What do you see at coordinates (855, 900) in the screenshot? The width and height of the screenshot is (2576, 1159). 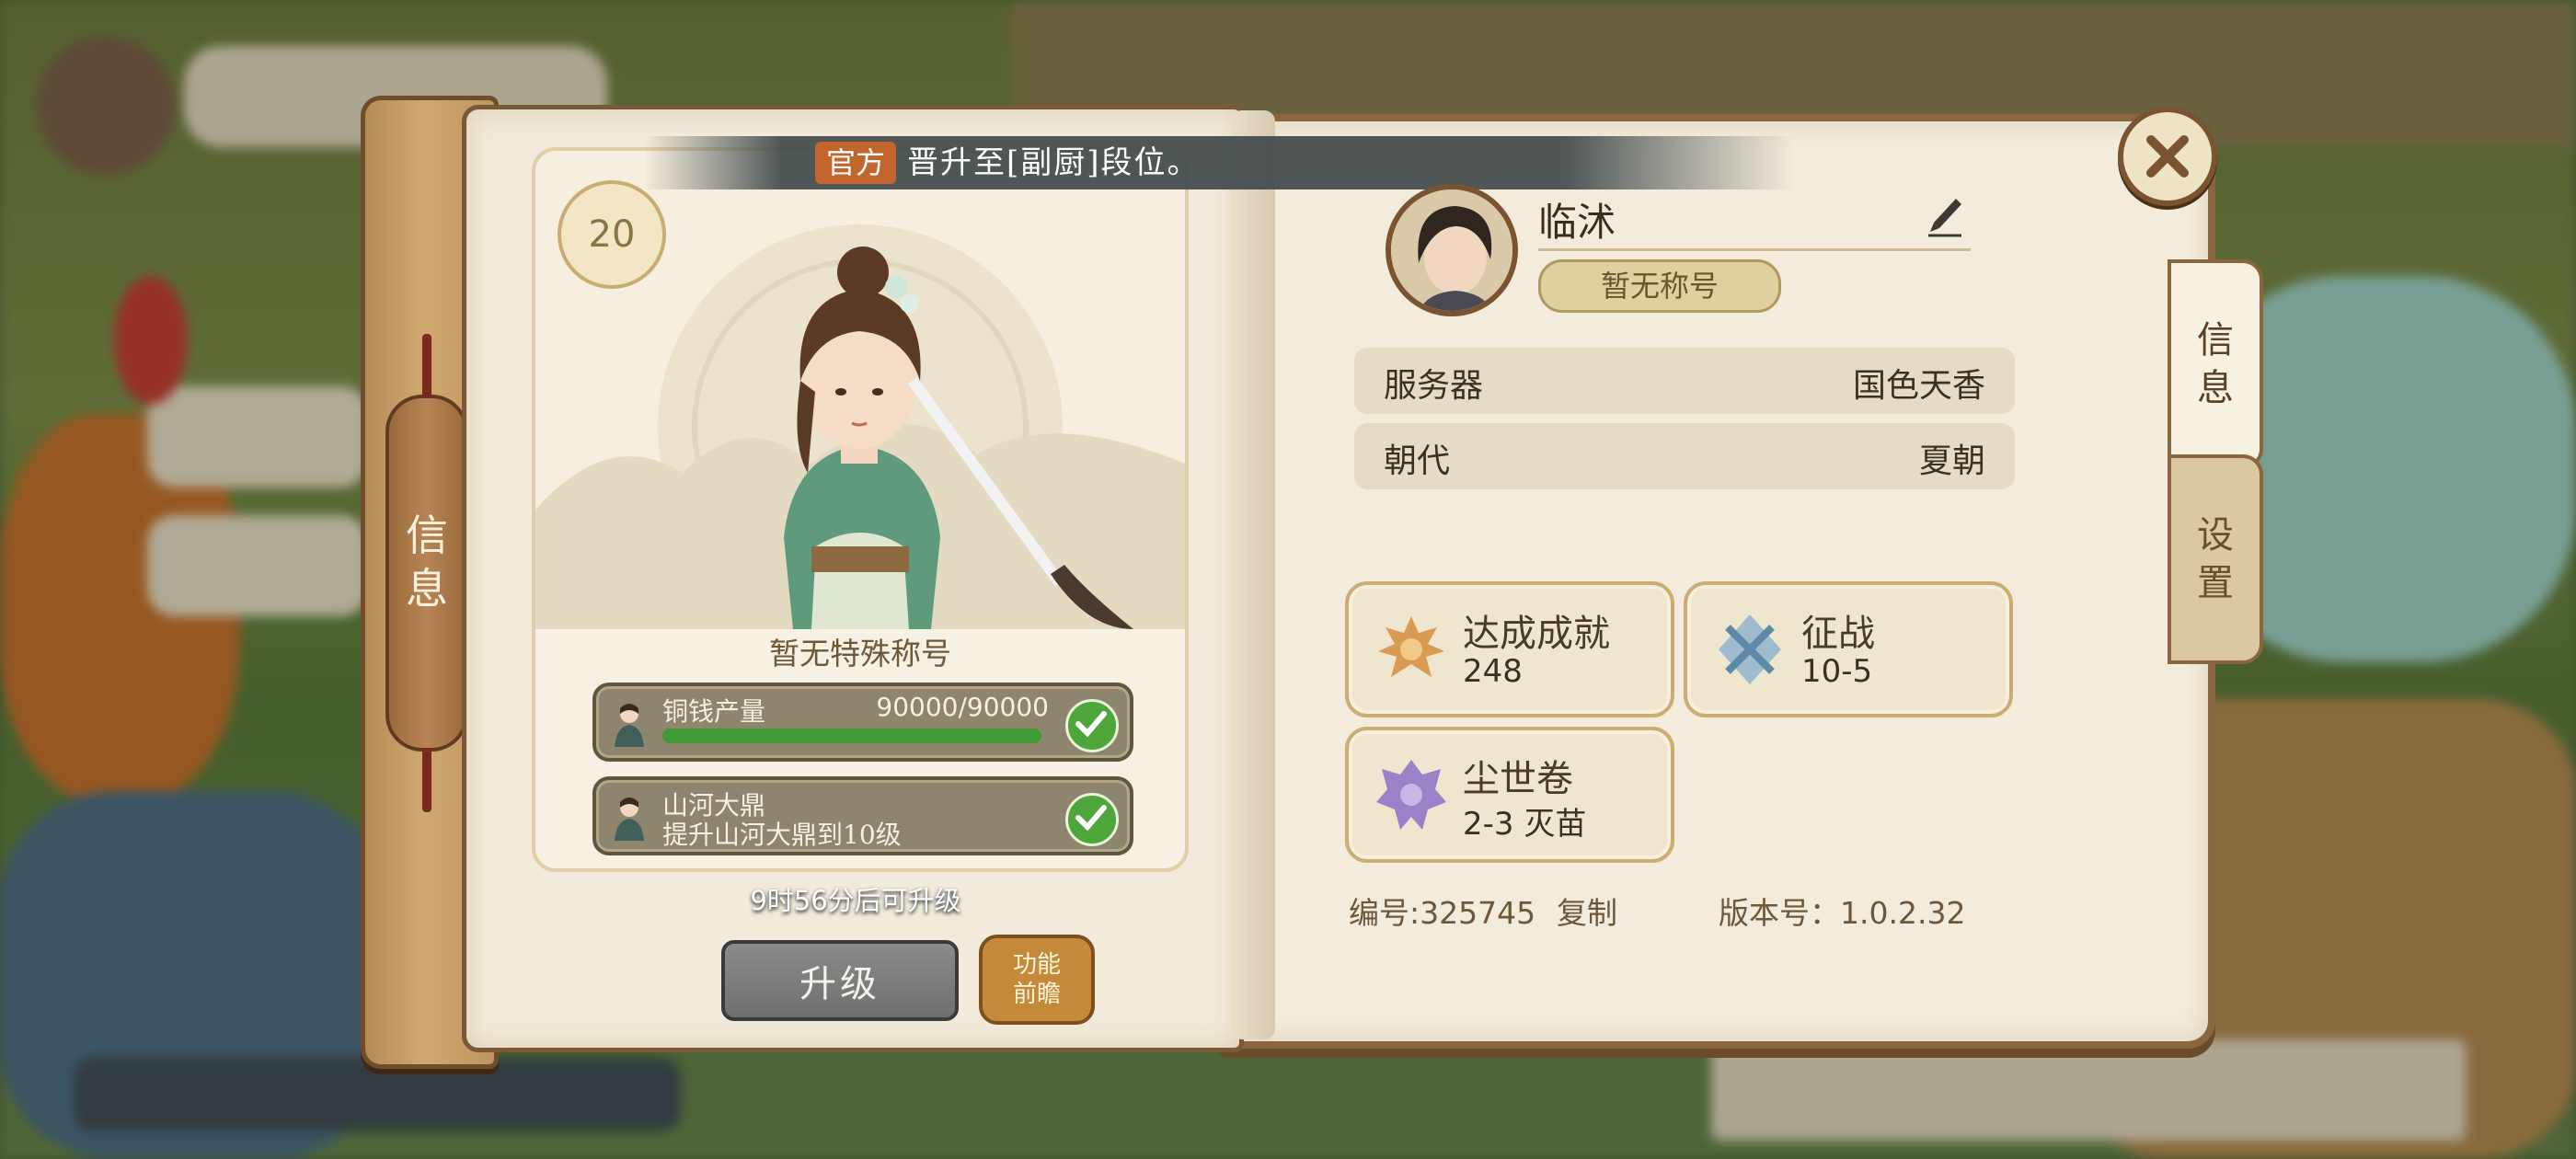 I see `upgrade-timer: 9时56分后可升级` at bounding box center [855, 900].